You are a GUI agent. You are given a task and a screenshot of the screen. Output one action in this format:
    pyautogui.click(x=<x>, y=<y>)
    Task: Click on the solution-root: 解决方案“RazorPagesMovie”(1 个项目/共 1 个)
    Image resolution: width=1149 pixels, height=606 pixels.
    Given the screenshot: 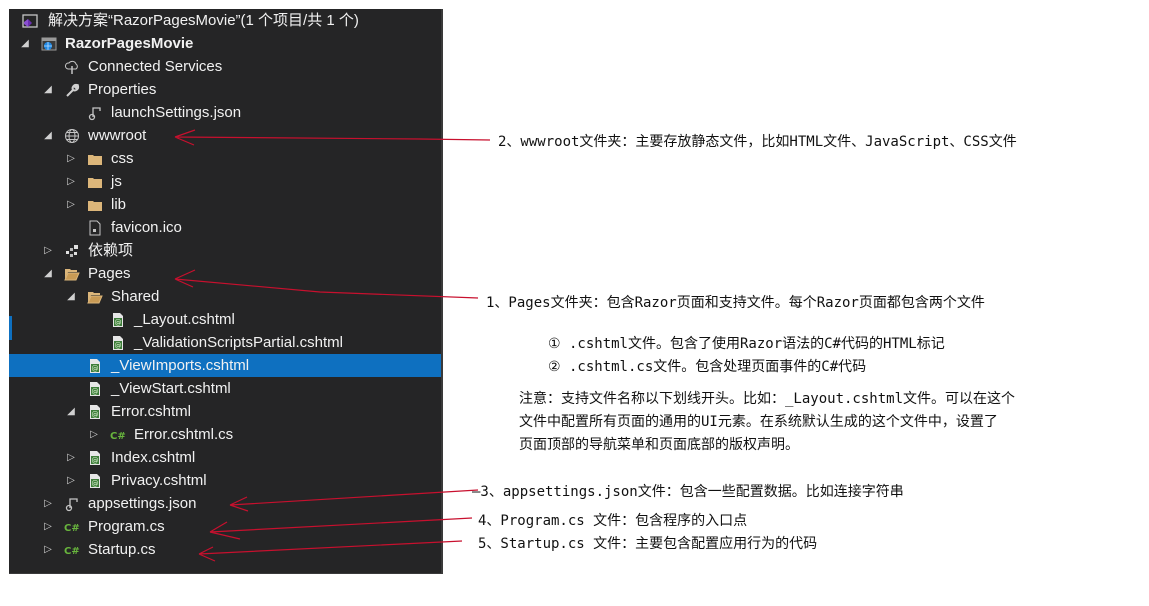 What is the action you would take?
    pyautogui.click(x=225, y=20)
    